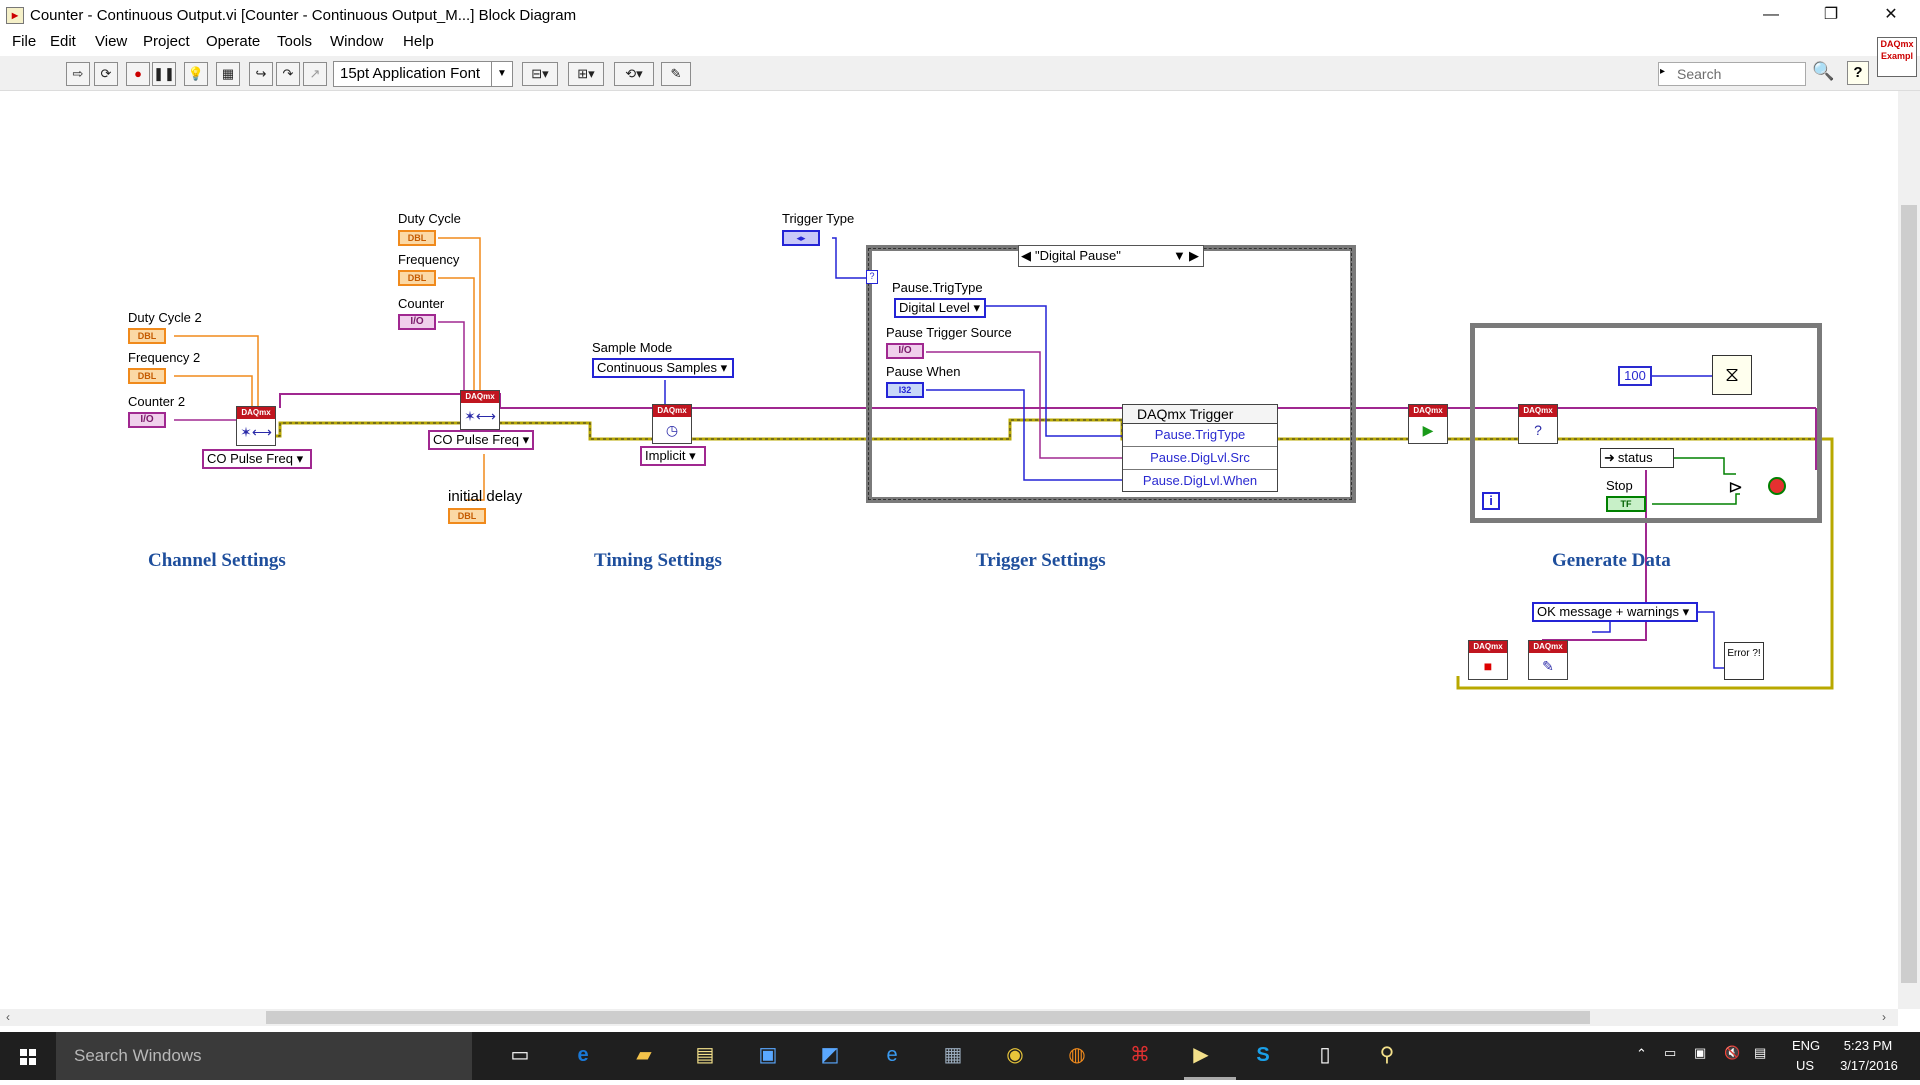 The width and height of the screenshot is (1920, 1085). What do you see at coordinates (264, 1056) in the screenshot?
I see `taskbar-search: Search Windows` at bounding box center [264, 1056].